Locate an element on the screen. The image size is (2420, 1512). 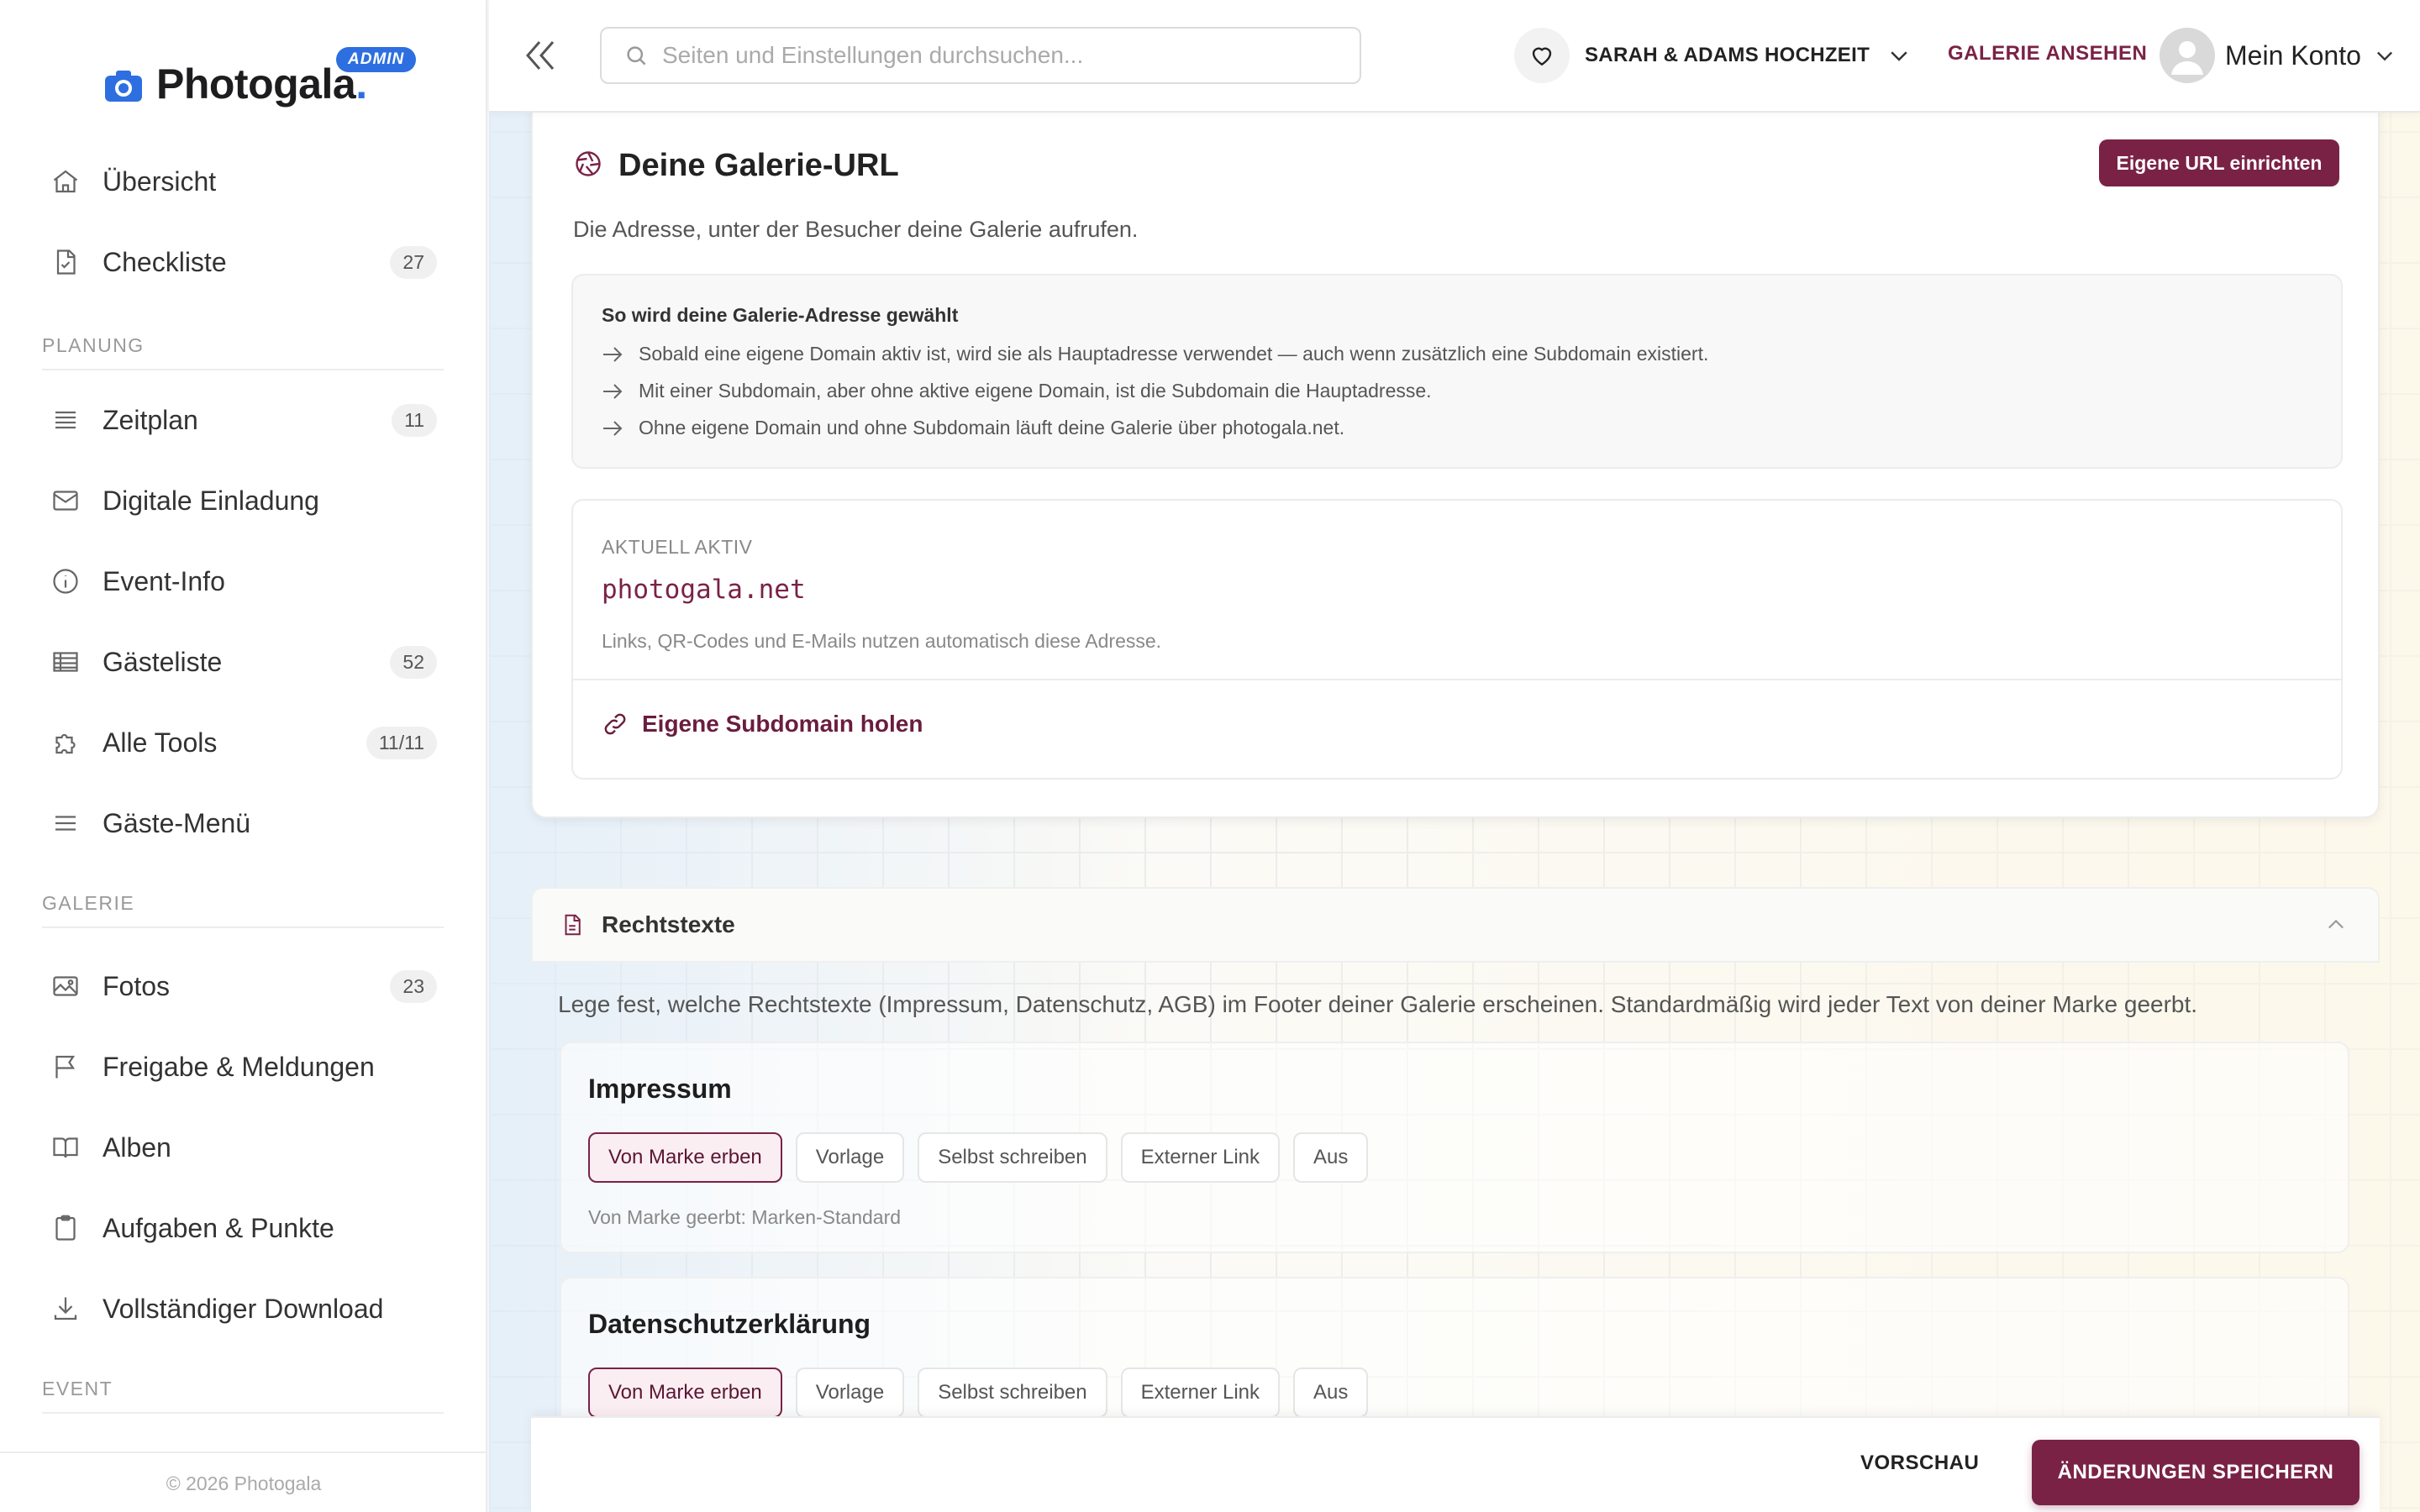
sidebar-item-aufgaben: Aufgaben & Punkte is located at coordinates (243, 1228).